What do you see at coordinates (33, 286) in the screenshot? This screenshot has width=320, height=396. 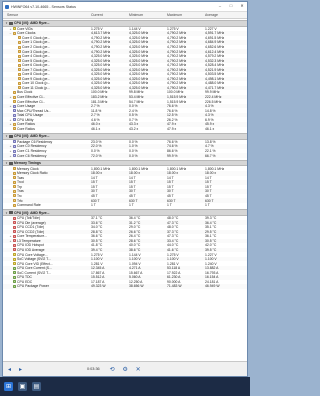 I see `sensor-label: CPU Package Power` at bounding box center [33, 286].